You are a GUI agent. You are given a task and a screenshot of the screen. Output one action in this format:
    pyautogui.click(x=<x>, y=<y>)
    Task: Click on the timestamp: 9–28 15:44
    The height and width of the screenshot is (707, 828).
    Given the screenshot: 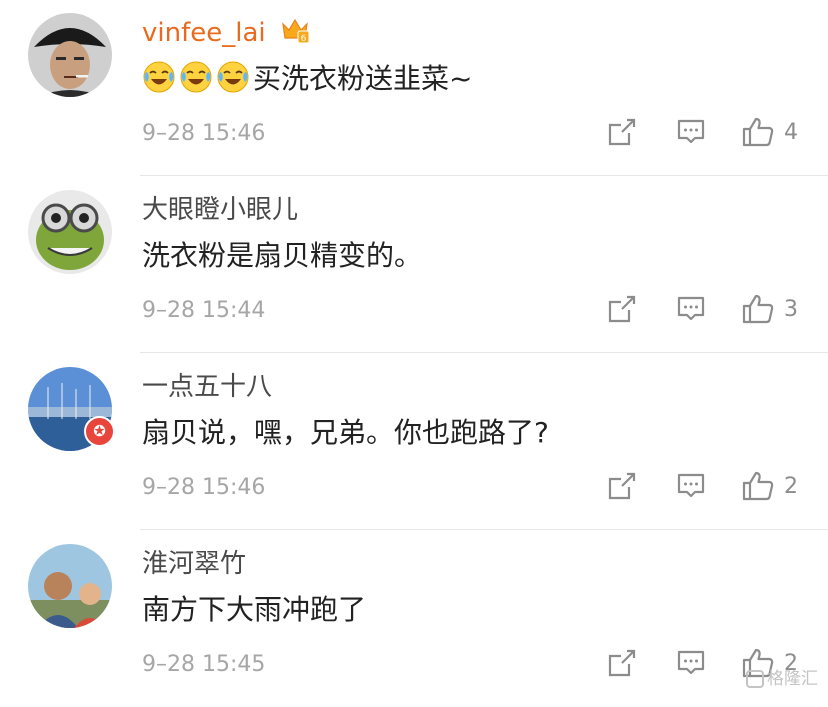 What is the action you would take?
    pyautogui.click(x=204, y=310)
    